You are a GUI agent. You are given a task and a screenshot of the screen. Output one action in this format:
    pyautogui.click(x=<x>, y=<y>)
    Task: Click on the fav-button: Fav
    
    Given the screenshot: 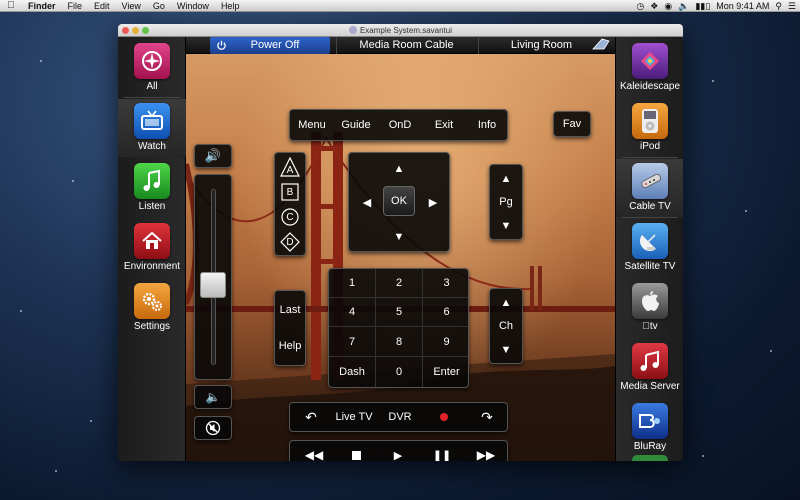 What is the action you would take?
    pyautogui.click(x=572, y=124)
    